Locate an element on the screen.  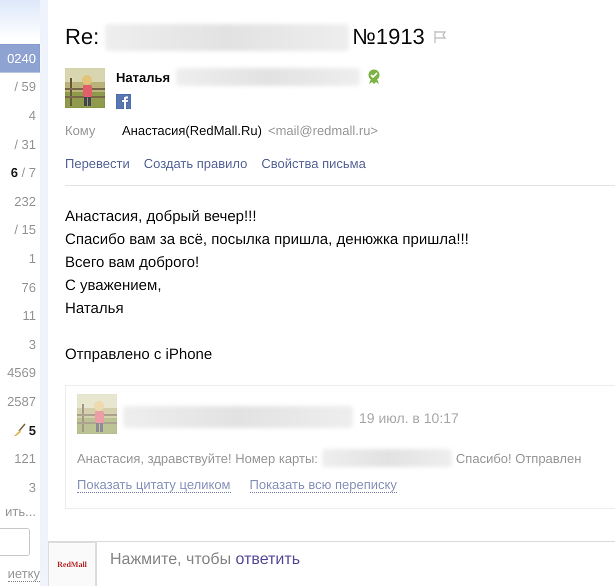
broom-icon is located at coordinates (19, 430).